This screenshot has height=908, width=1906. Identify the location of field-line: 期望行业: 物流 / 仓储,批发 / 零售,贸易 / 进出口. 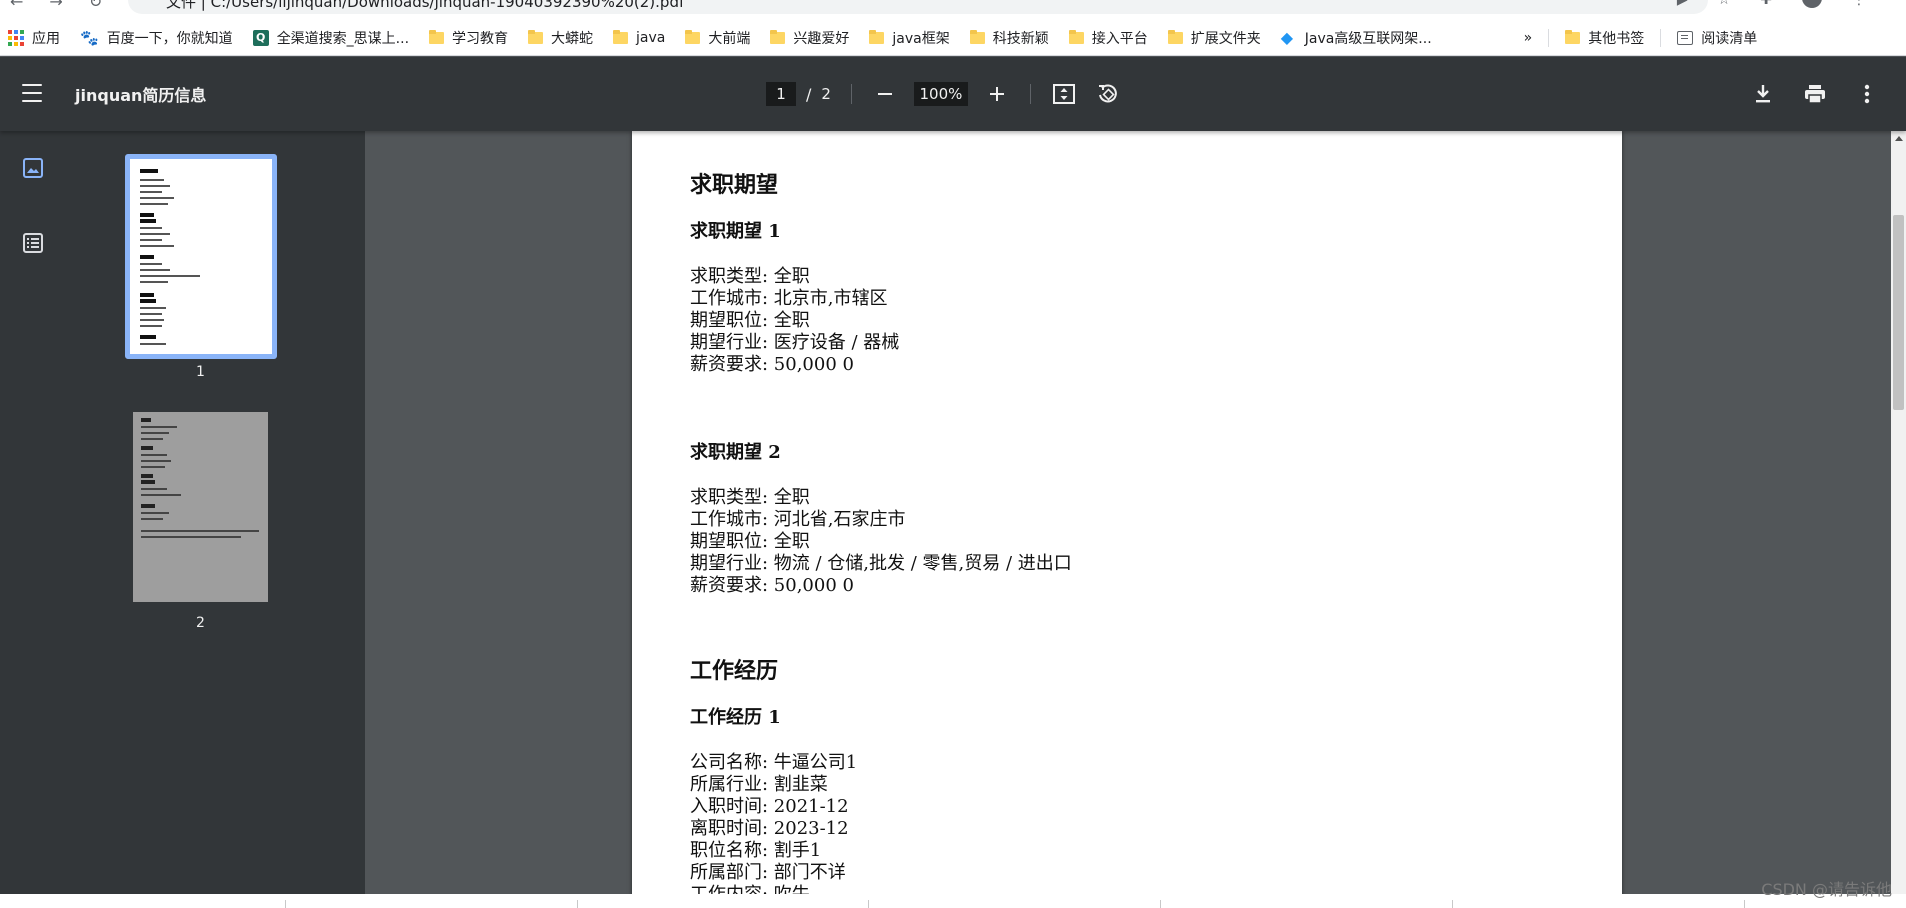
(881, 563).